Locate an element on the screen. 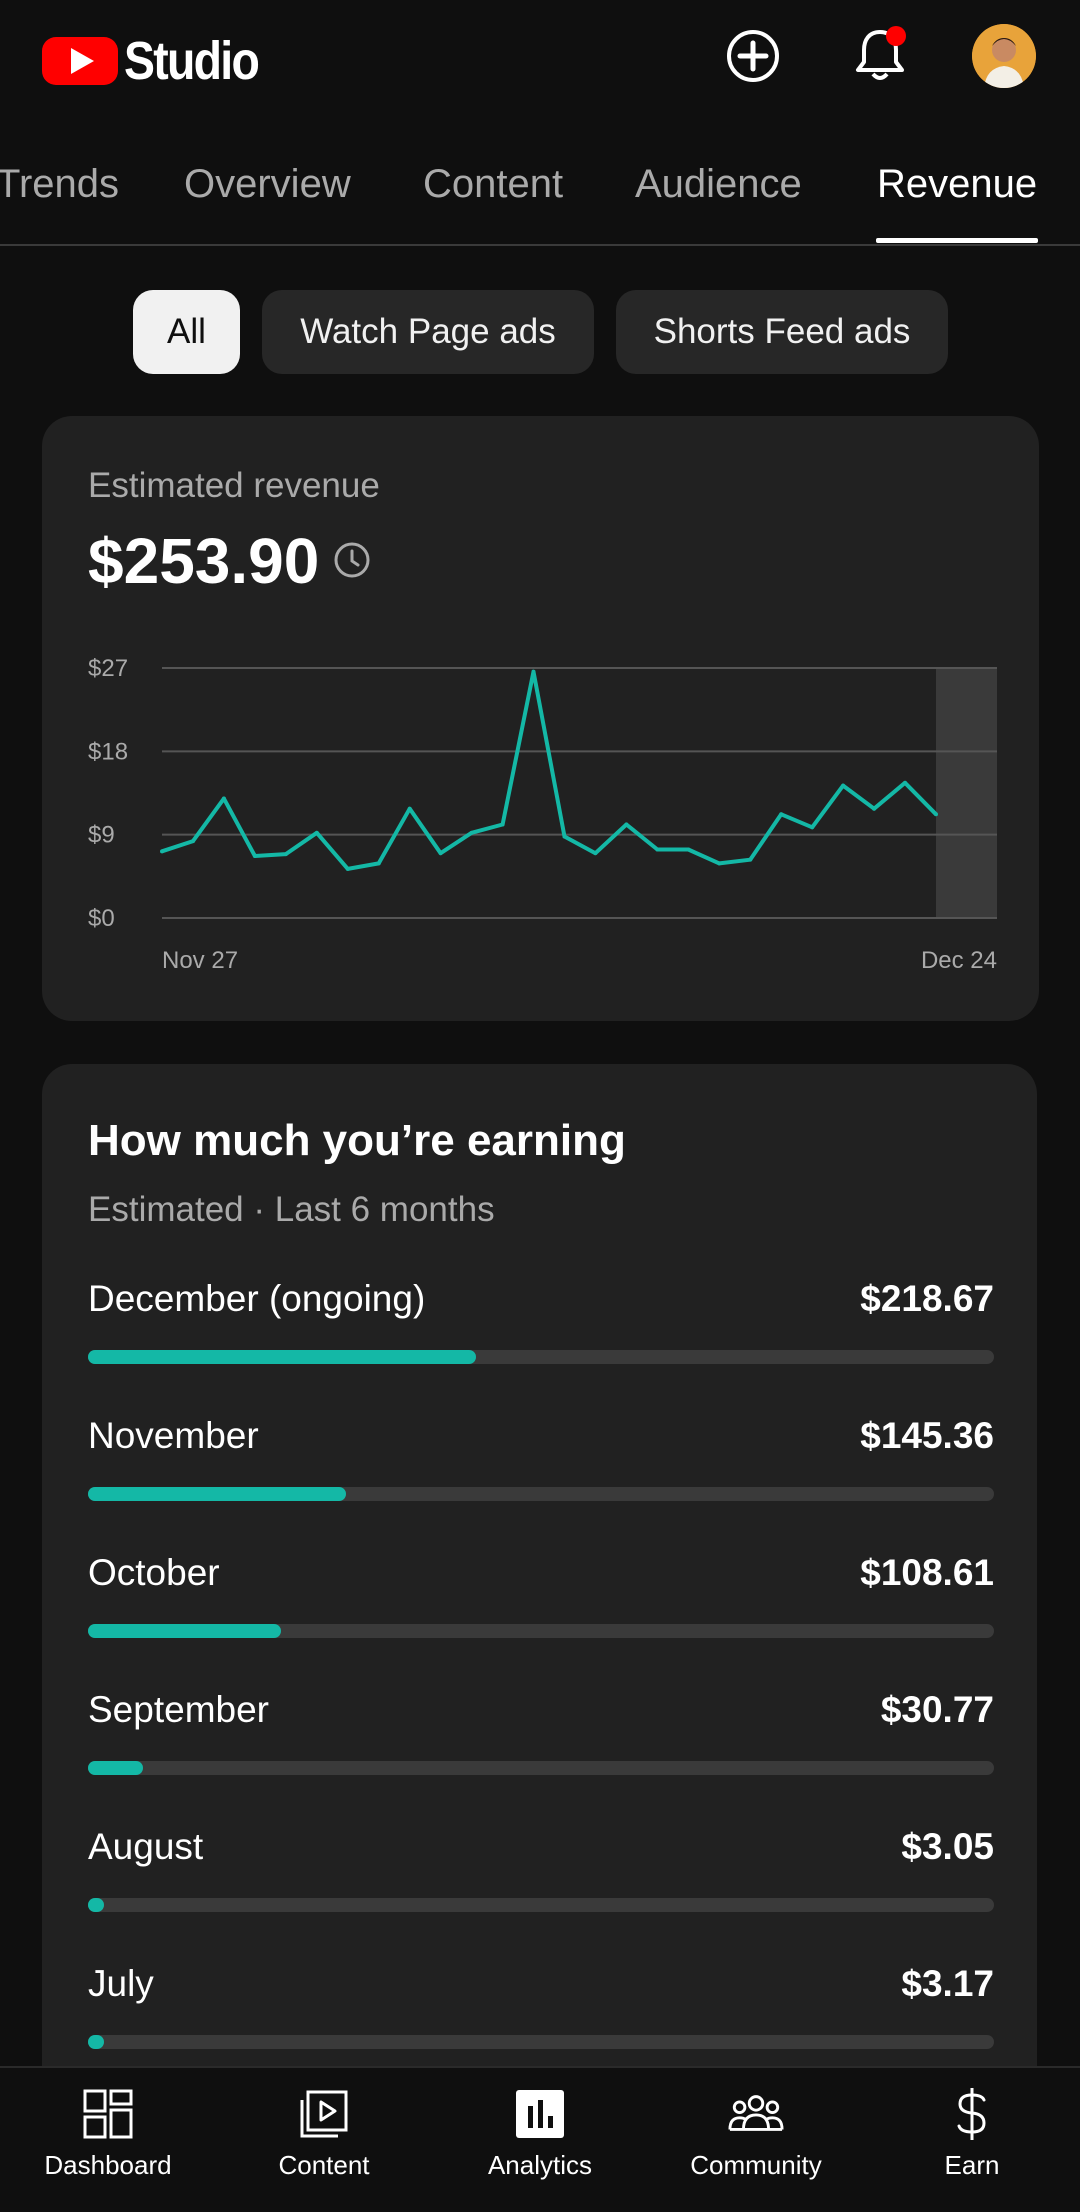  month-value: $145.36 is located at coordinates (927, 1435).